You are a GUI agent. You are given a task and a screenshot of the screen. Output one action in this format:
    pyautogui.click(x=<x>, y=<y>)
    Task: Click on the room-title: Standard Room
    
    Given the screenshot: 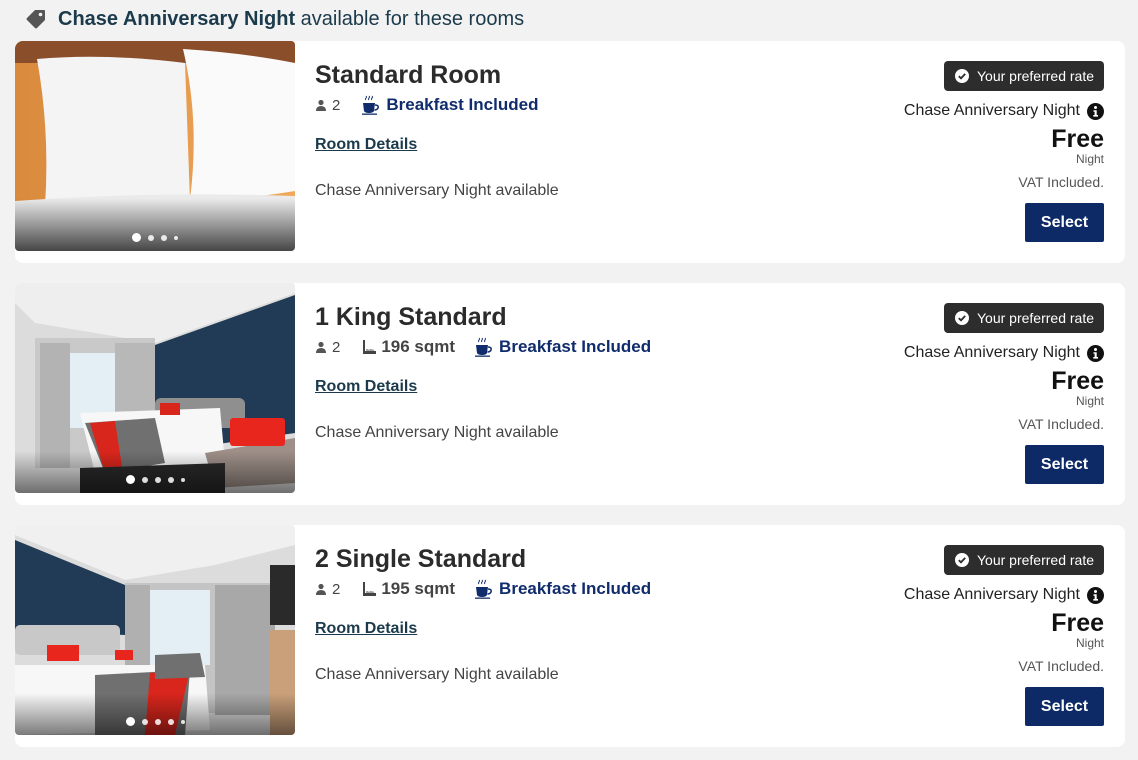 What is the action you would take?
    pyautogui.click(x=408, y=75)
    